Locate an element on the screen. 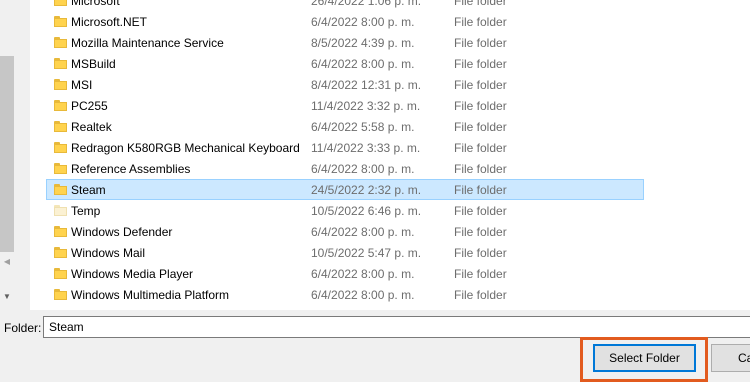 This screenshot has height=382, width=750. file-date: 11/4/2022 3:33 p. m. is located at coordinates (366, 148).